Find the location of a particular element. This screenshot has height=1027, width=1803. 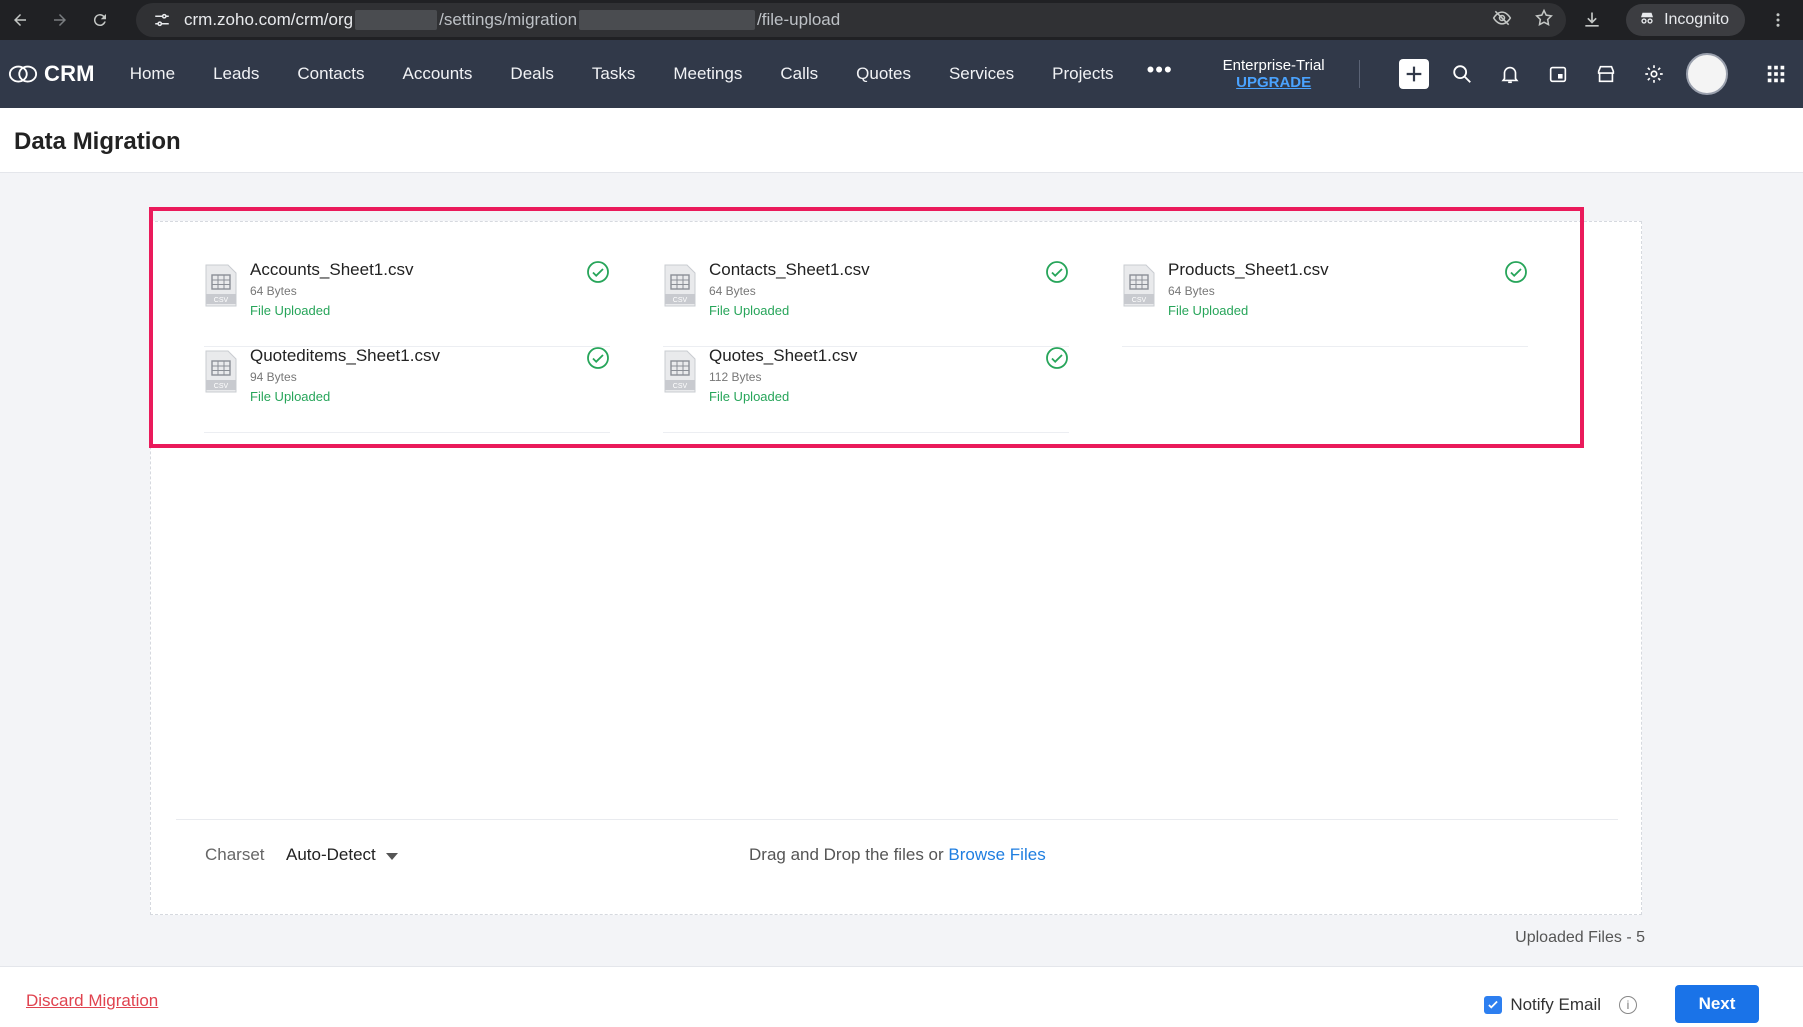

page-title: Data Migration is located at coordinates (97, 141).